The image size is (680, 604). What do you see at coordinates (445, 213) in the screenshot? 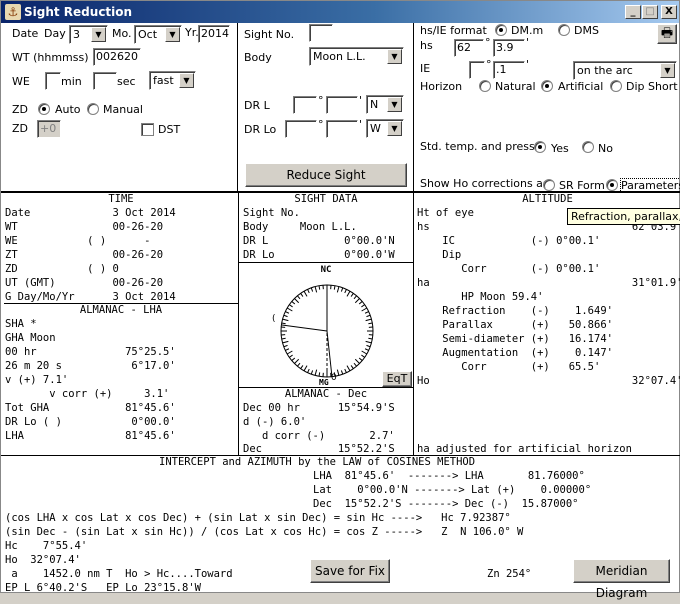
I see `altitude-line: Ht of eye` at bounding box center [445, 213].